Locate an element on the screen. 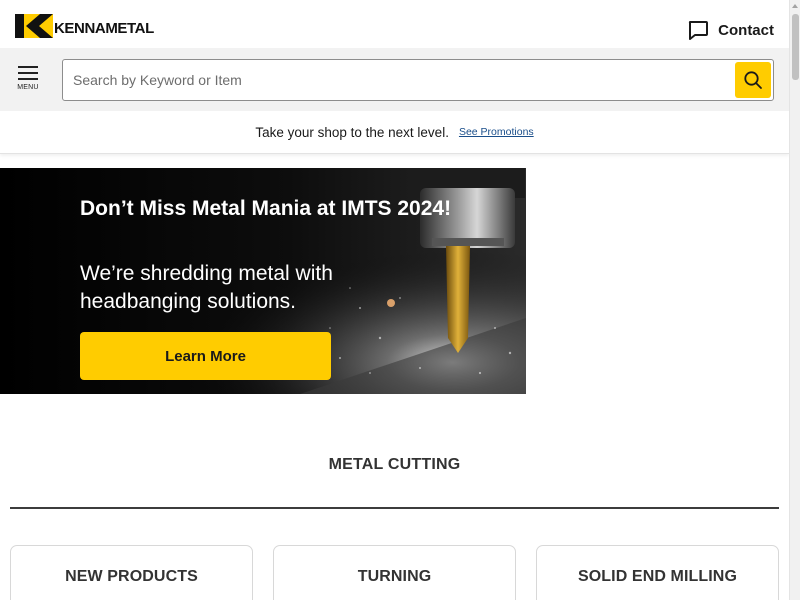 The height and width of the screenshot is (600, 800). search-icon is located at coordinates (753, 80).